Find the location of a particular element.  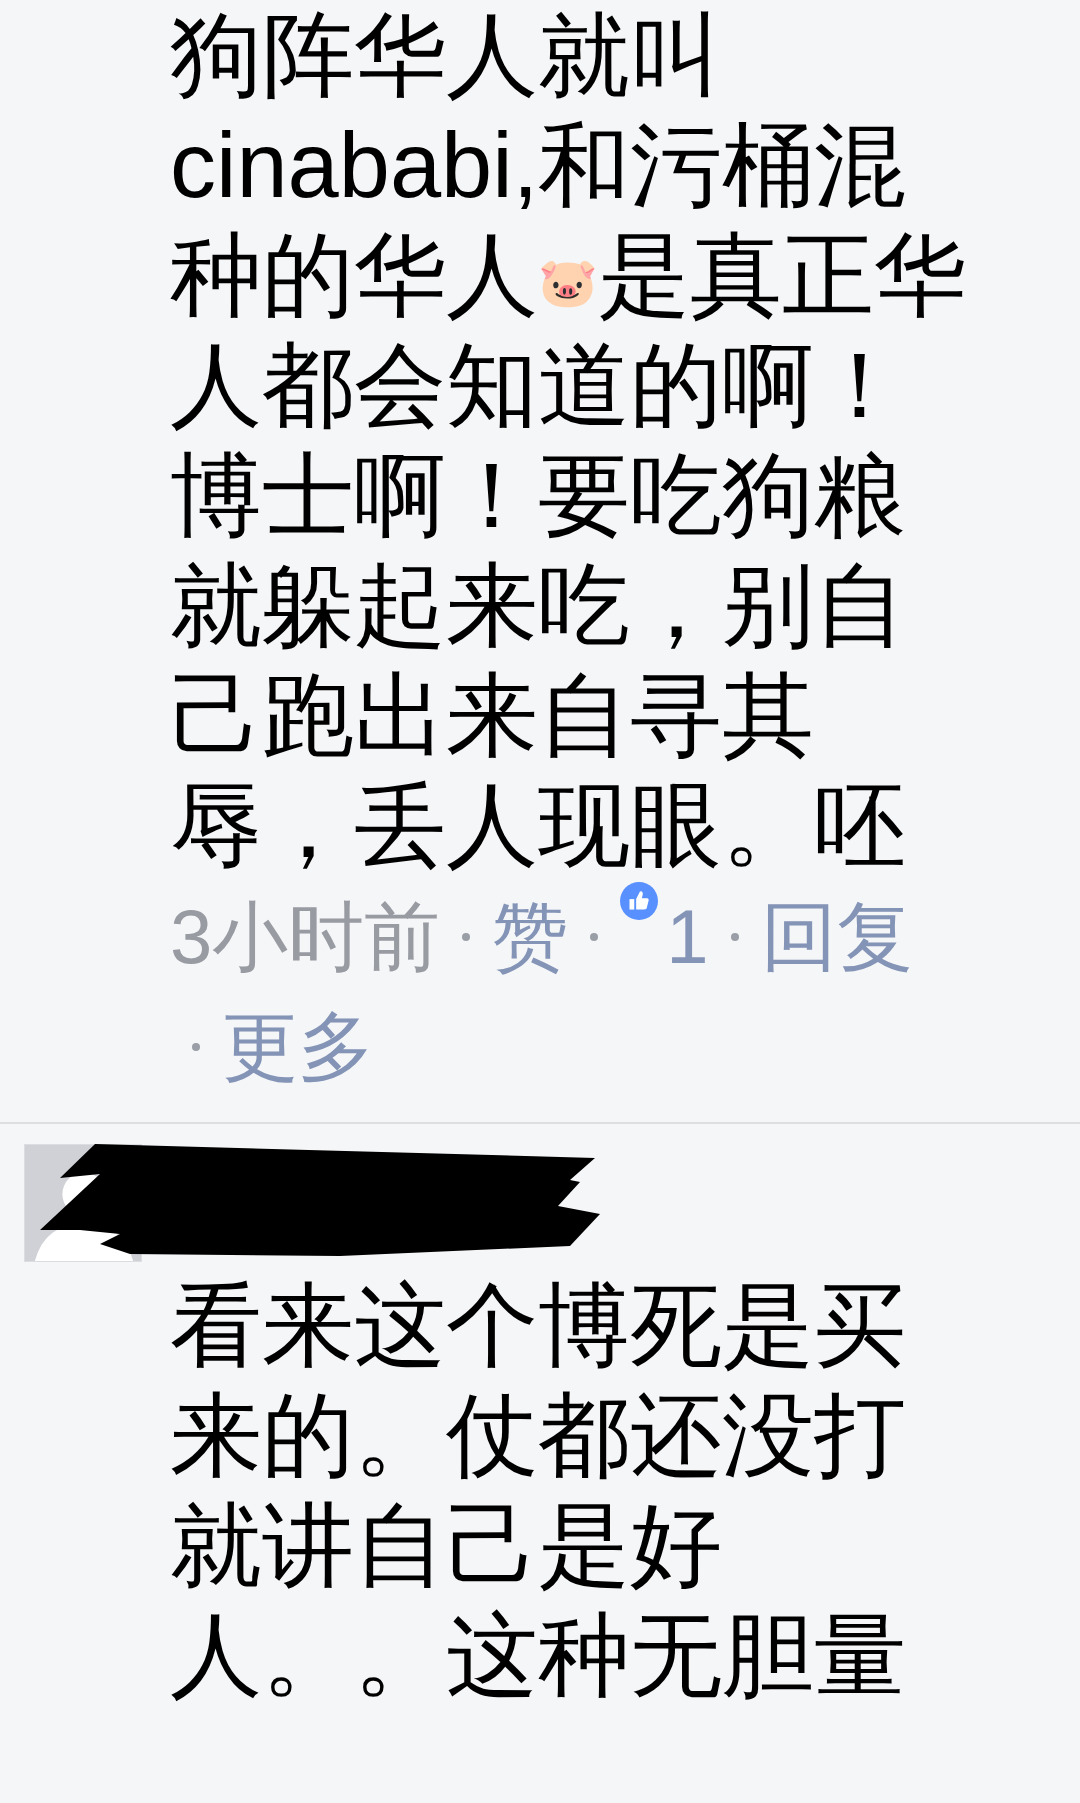

timestamp: 3小时前 is located at coordinates (305, 937).